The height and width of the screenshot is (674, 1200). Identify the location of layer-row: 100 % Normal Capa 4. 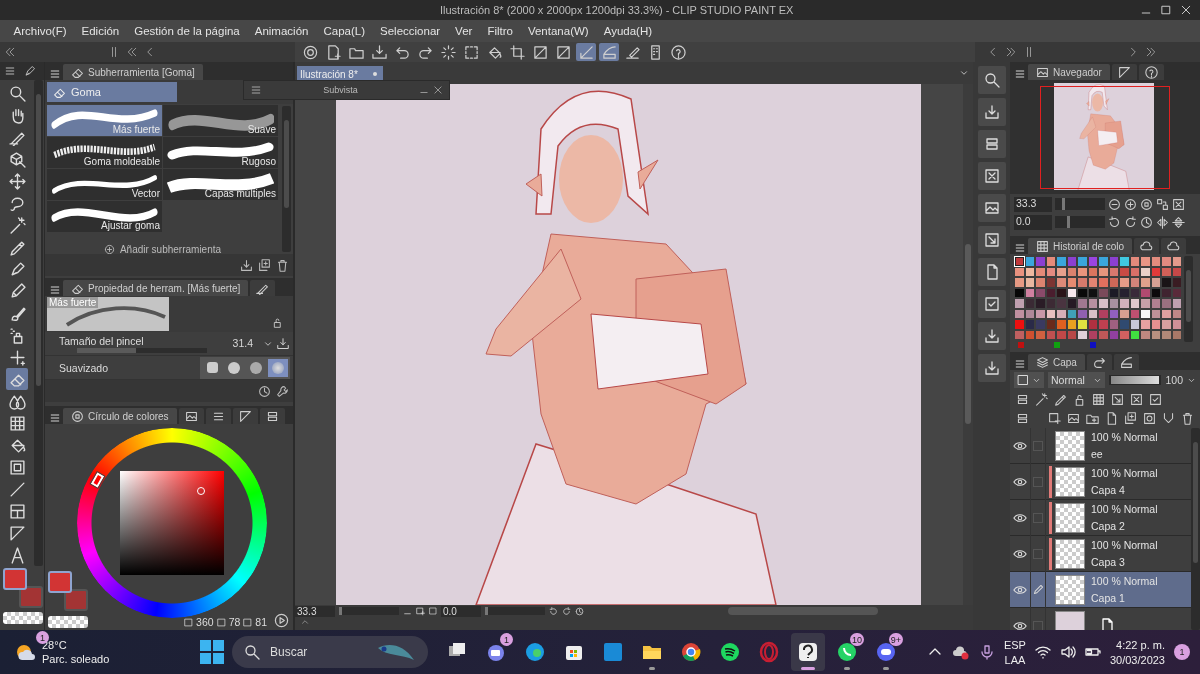
(1100, 482).